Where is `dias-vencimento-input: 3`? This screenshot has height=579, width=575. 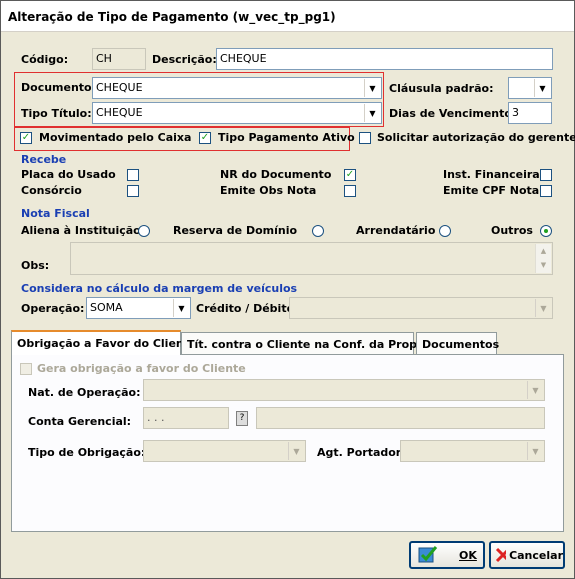
dias-vencimento-input: 3 is located at coordinates (530, 113).